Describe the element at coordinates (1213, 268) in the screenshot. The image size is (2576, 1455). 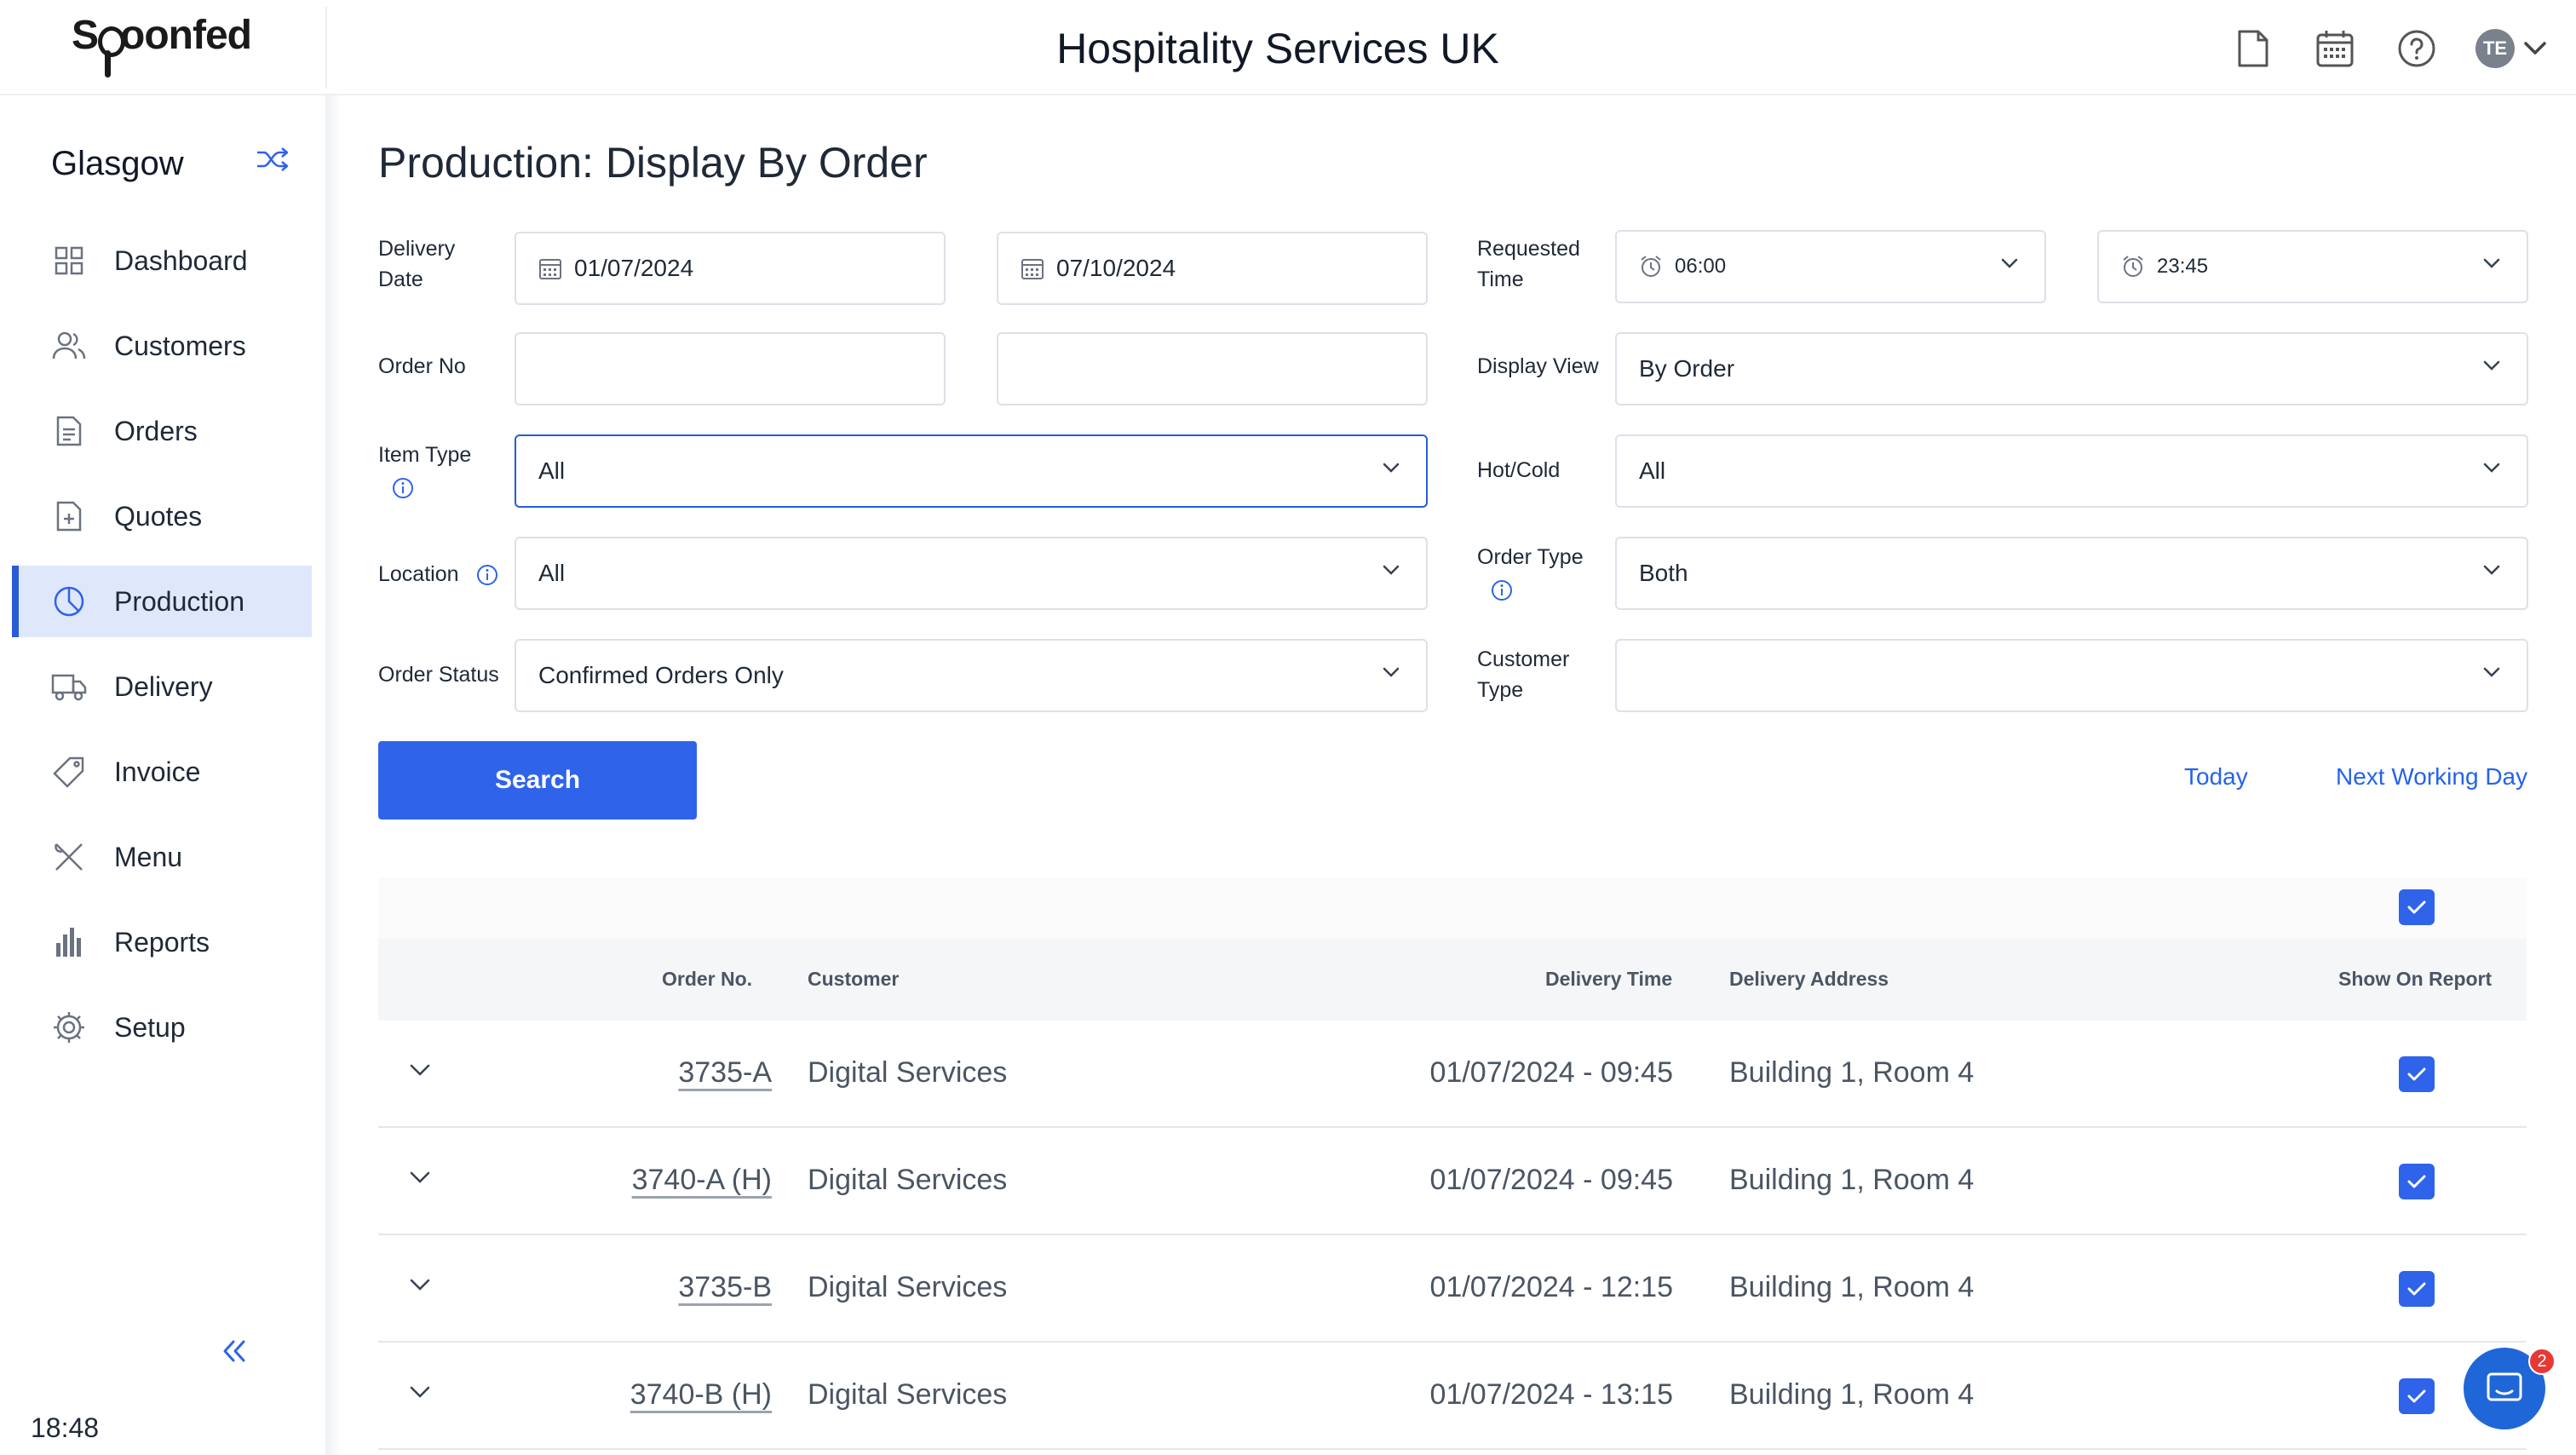
I see `delivery-date-to-field: 07/10/2024` at that location.